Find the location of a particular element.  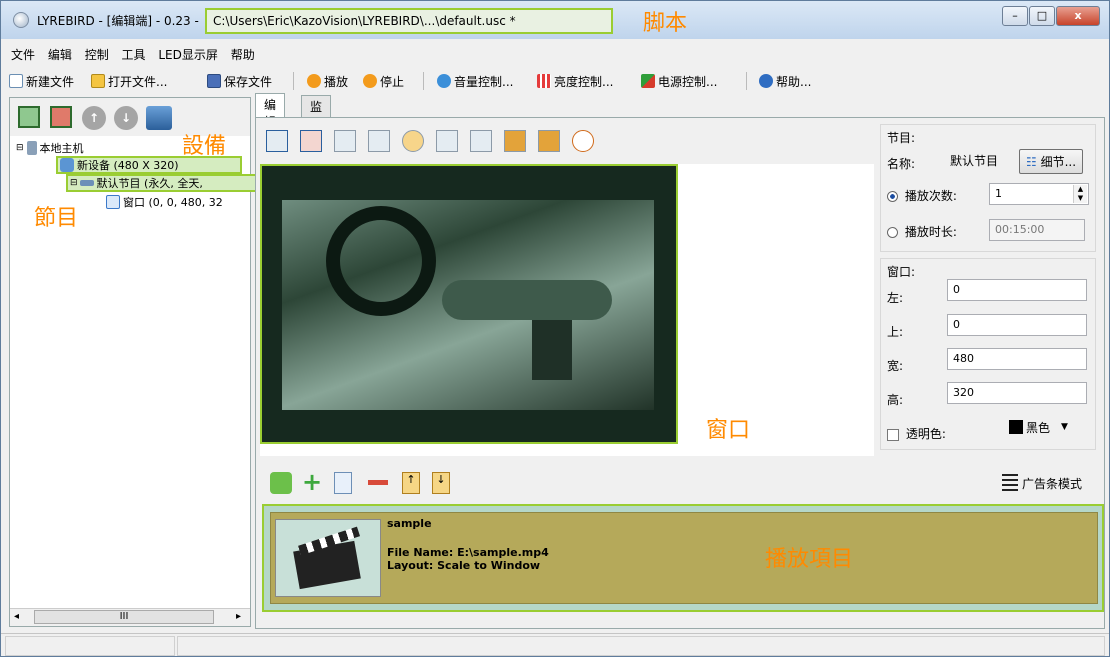

program-name-label: 名称: is located at coordinates (901, 164).